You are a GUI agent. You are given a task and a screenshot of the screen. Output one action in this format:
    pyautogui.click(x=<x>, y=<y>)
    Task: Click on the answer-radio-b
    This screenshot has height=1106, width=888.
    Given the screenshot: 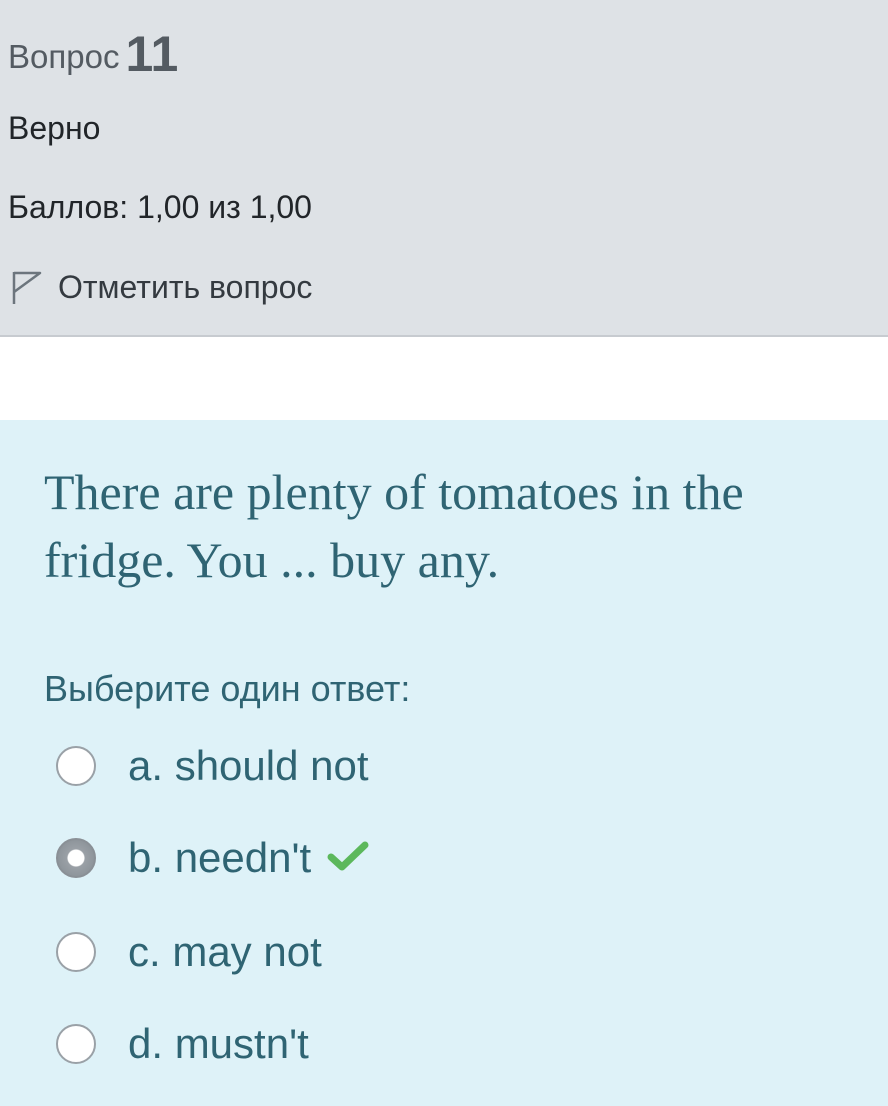 What is the action you would take?
    pyautogui.click(x=76, y=858)
    